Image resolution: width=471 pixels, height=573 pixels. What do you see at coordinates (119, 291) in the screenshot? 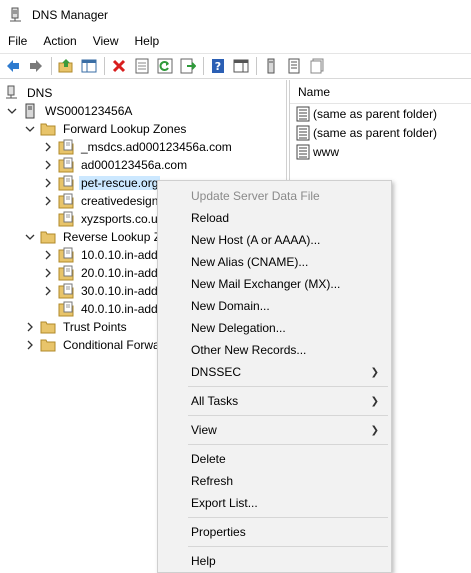
I see `tree-label: 30.0.10.in-add` at bounding box center [119, 291].